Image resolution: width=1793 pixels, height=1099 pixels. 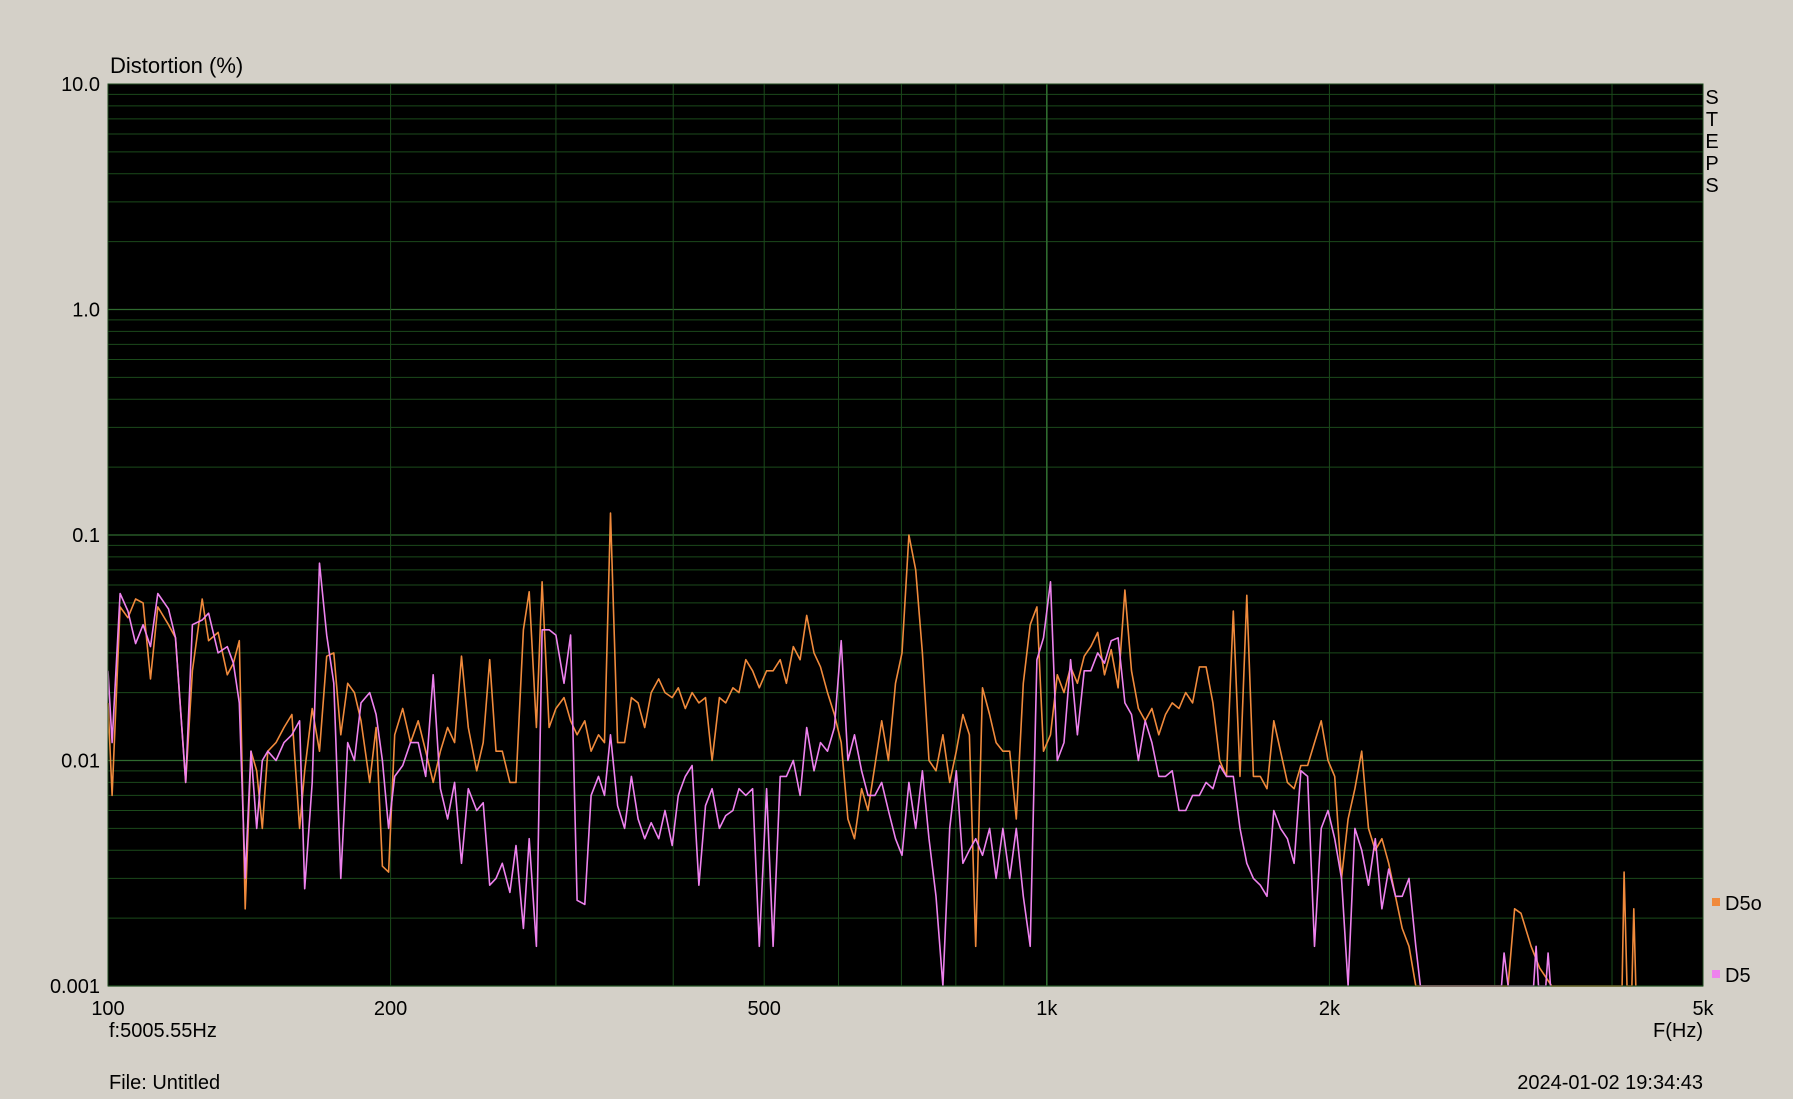 I want to click on y-tick-labels: 10.0 1.0 0.1 0.01 0.001, so click(x=75, y=536).